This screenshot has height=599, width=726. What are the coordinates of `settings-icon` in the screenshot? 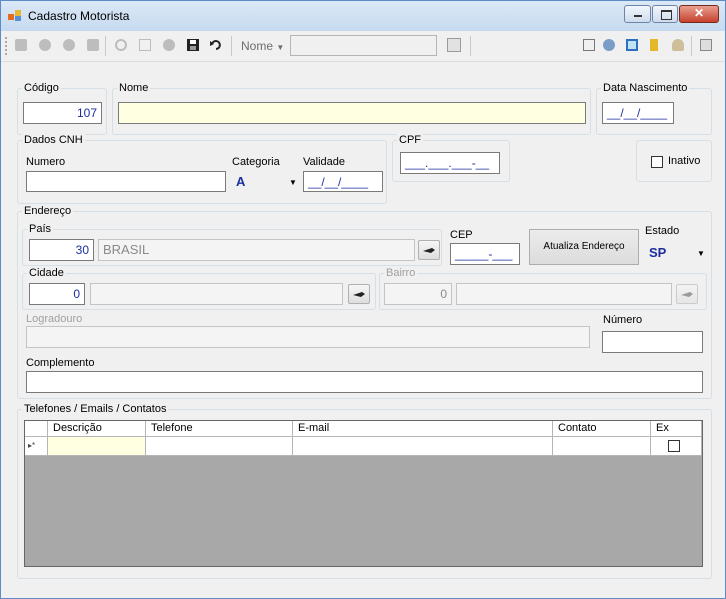 It's located at (609, 45).